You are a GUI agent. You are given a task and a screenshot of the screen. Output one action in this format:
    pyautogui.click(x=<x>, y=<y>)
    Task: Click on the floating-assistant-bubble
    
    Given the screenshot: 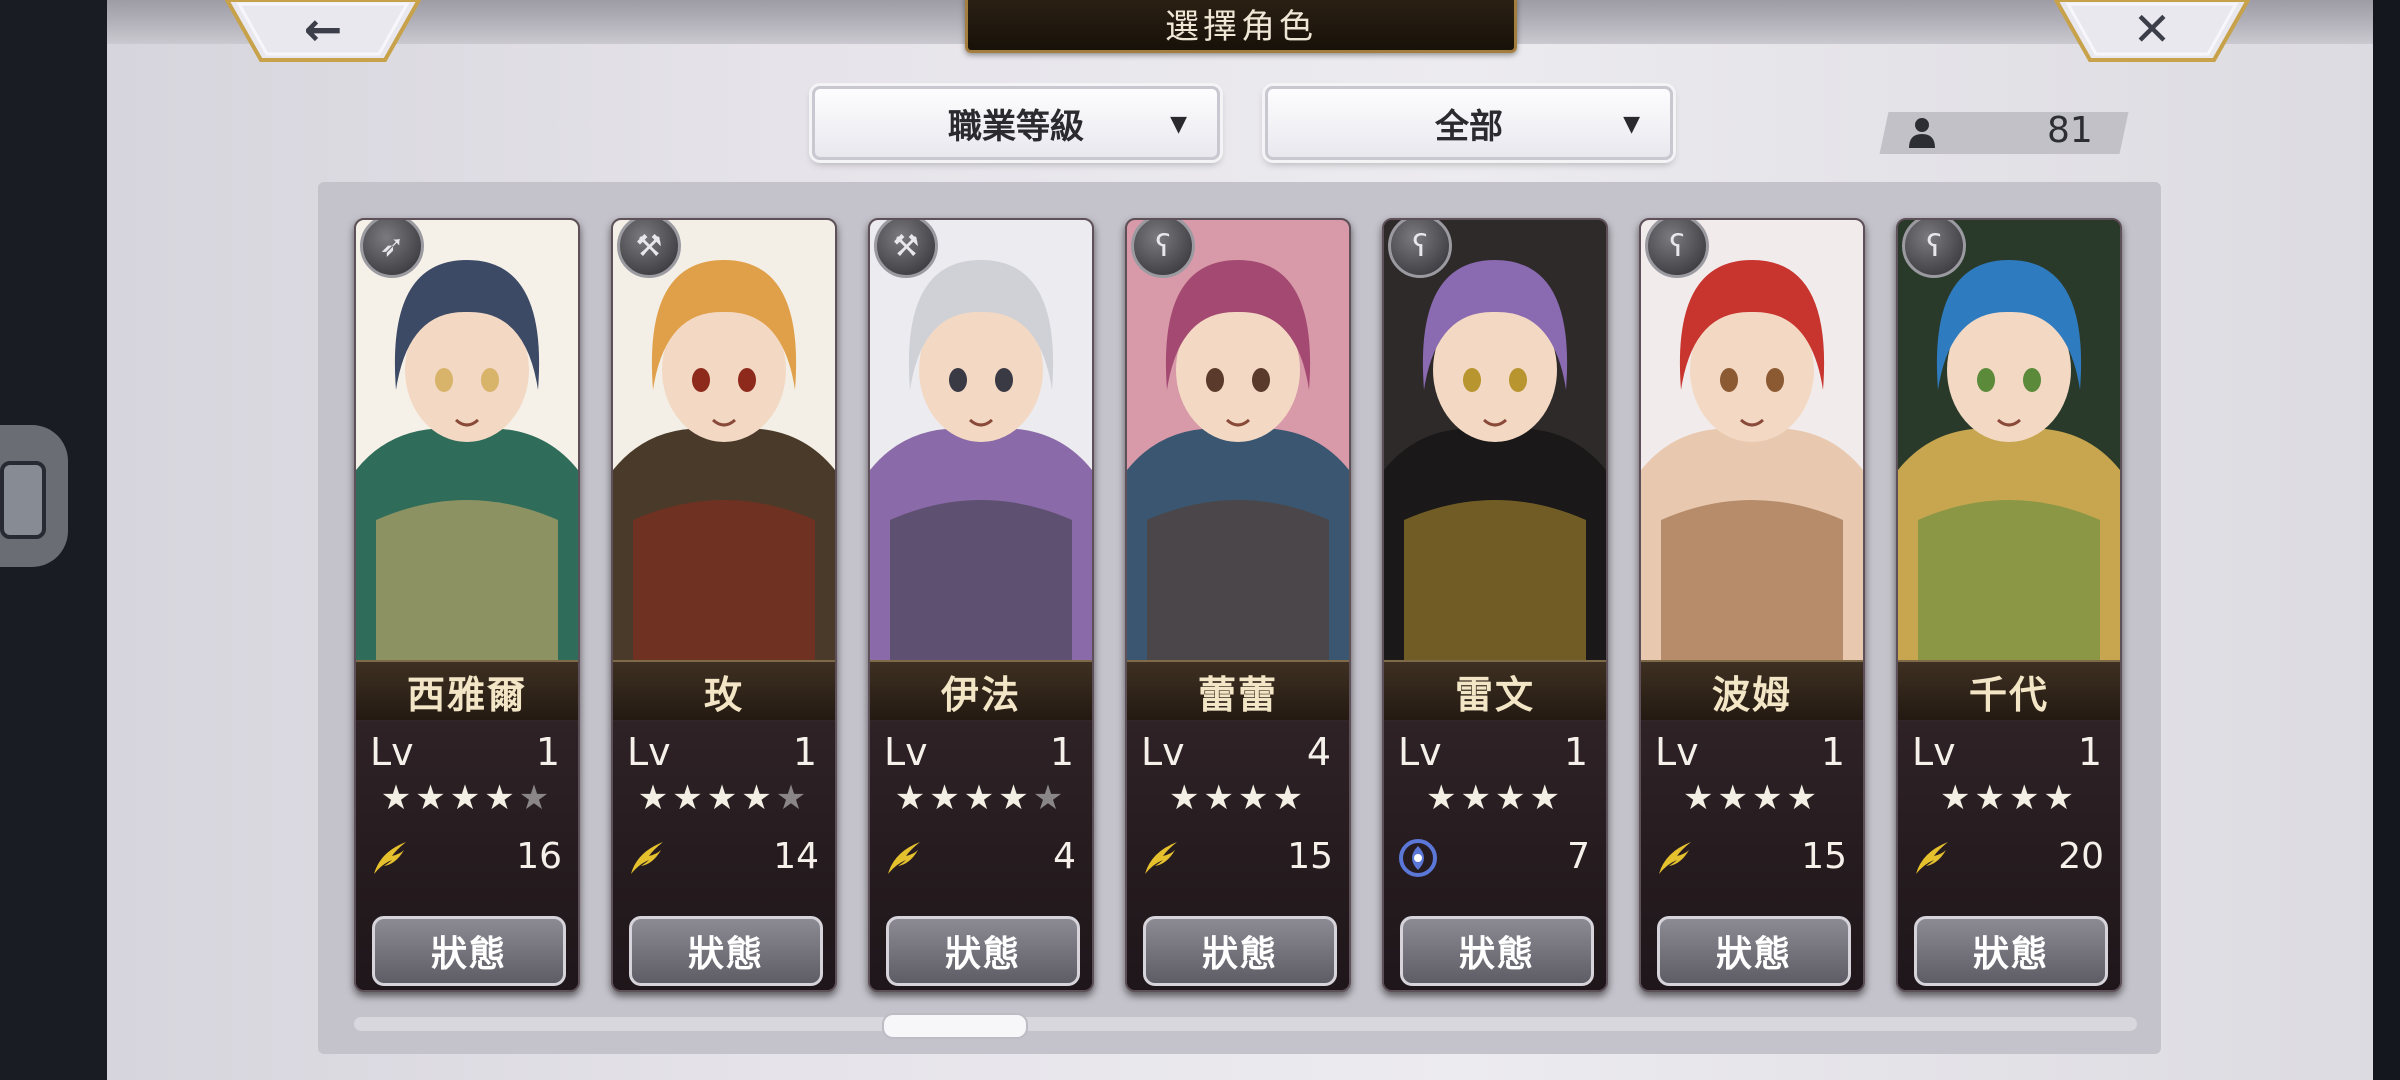 What is the action you would take?
    pyautogui.click(x=34, y=496)
    